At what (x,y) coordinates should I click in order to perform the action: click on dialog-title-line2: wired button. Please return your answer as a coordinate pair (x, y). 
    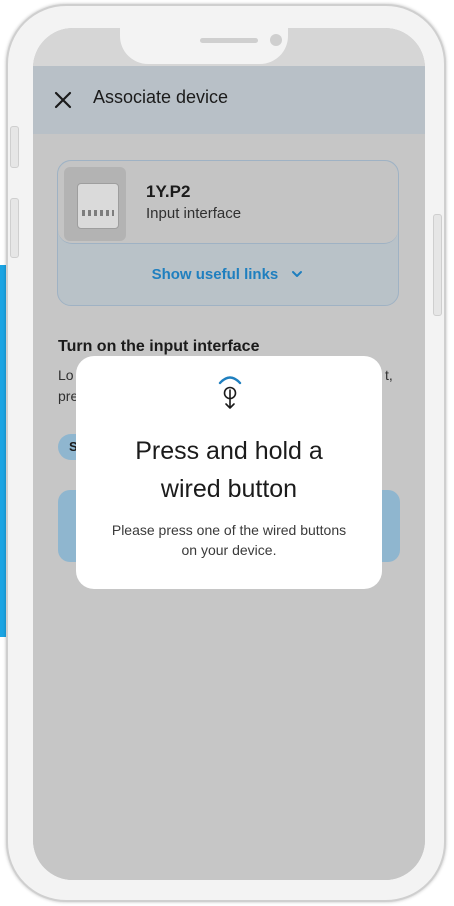
    Looking at the image, I should click on (229, 489).